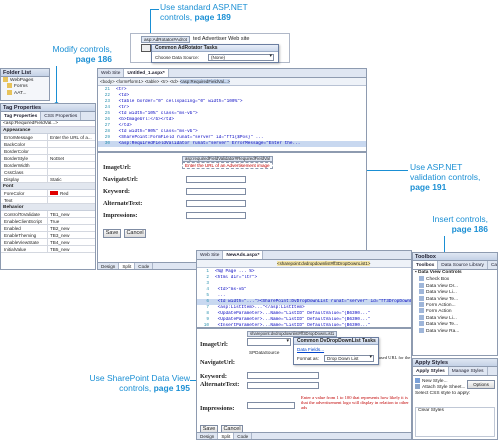 This screenshot has height=444, width=500. What do you see at coordinates (71, 242) in the screenshot?
I see `property-value: TB4_new` at bounding box center [71, 242].